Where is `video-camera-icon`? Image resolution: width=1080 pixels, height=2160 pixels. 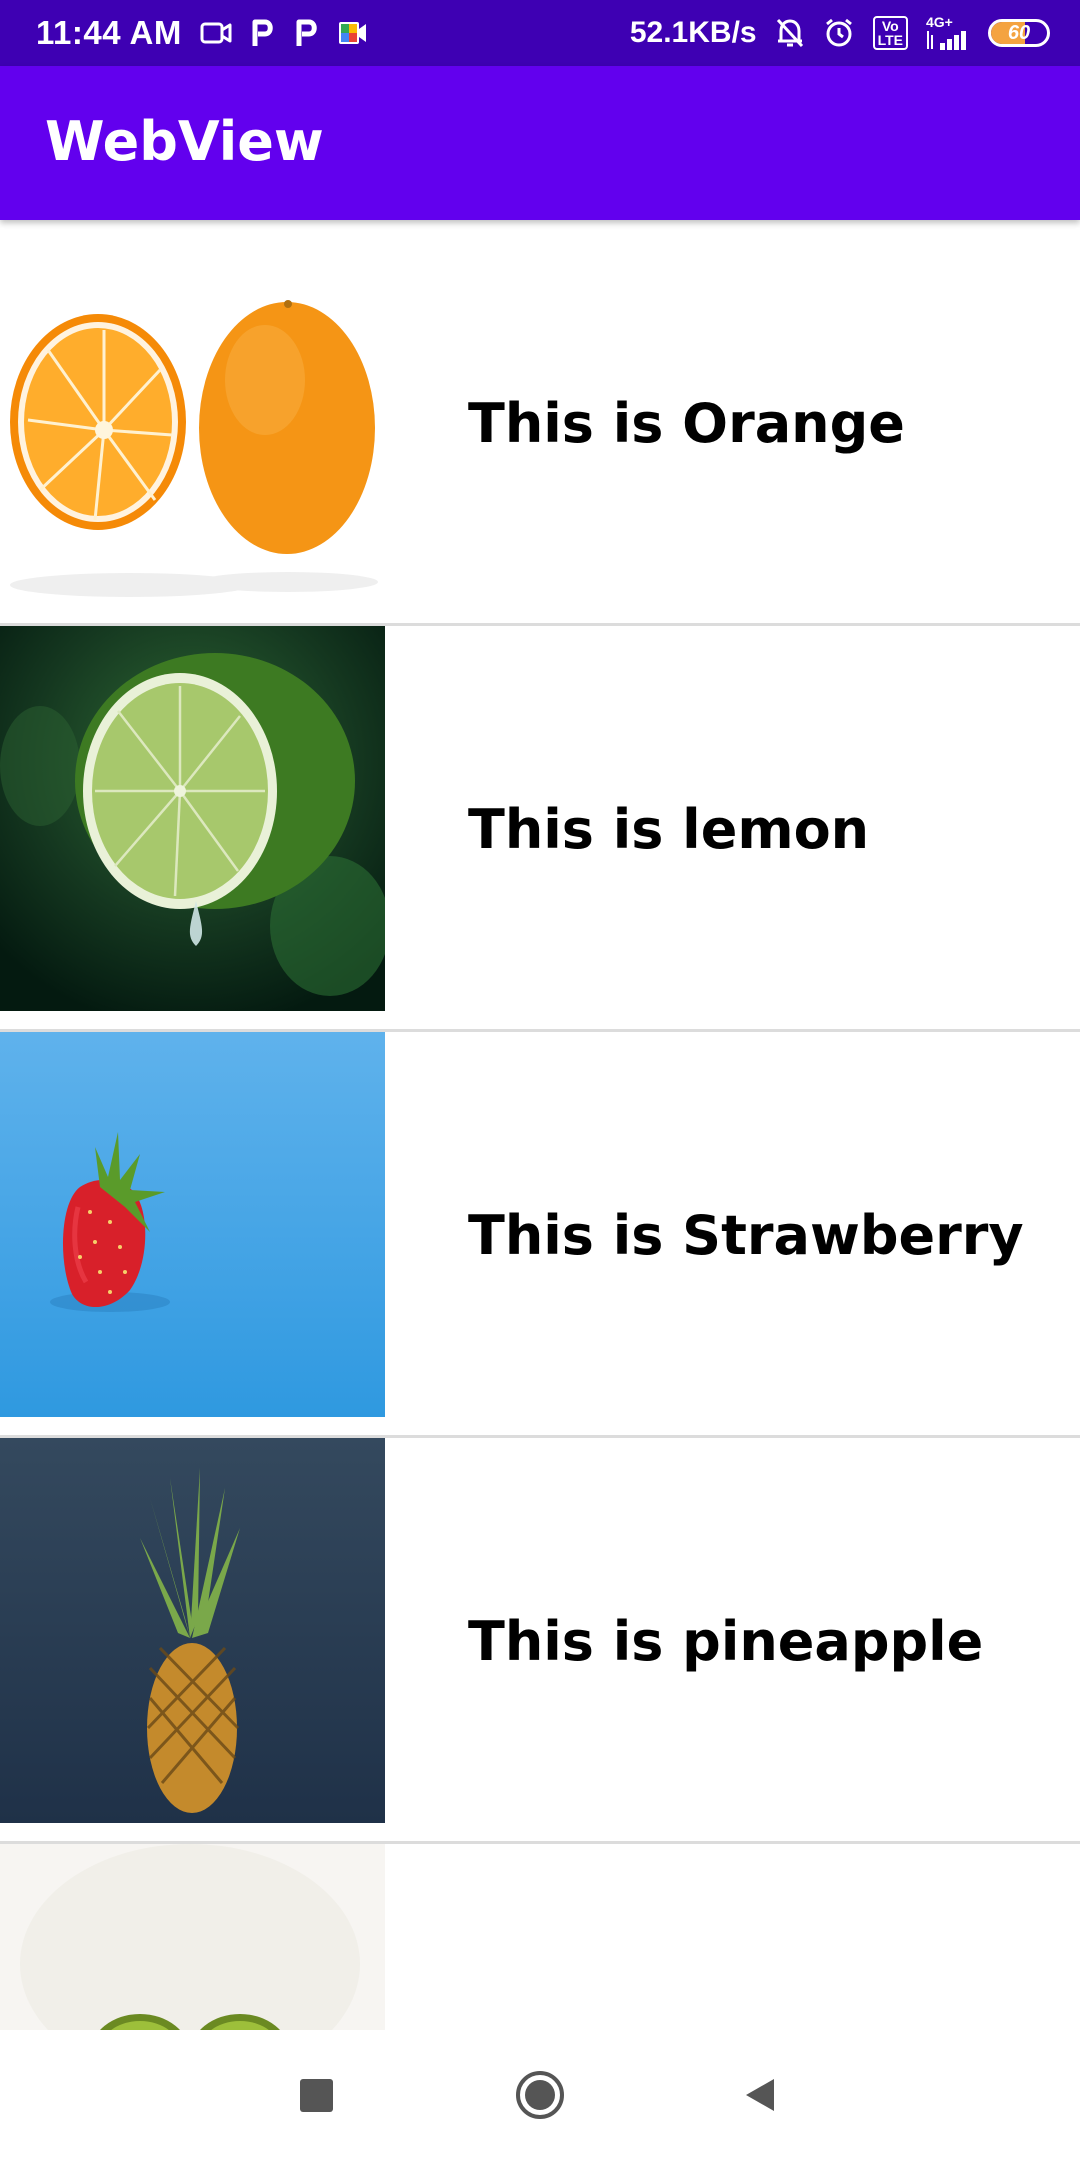
video-camera-icon is located at coordinates (216, 33).